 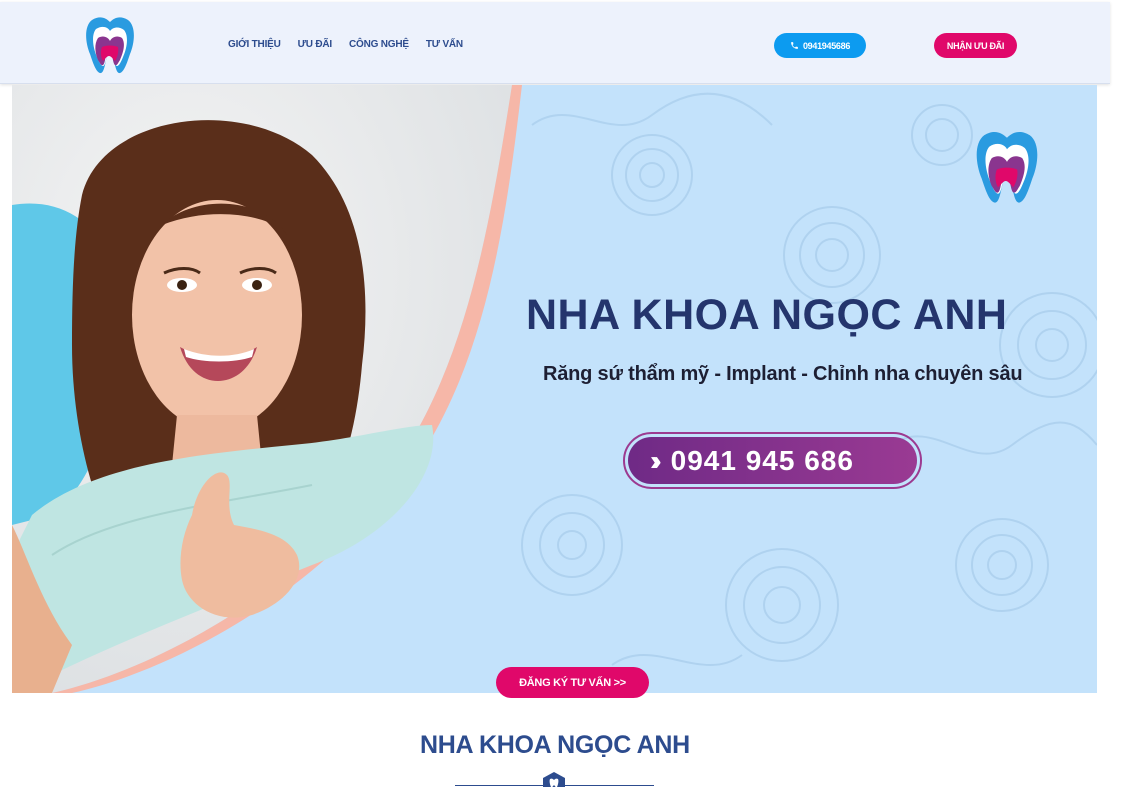 What do you see at coordinates (767, 315) in the screenshot?
I see `banner-title: NHA KHOA NGỌC ANH` at bounding box center [767, 315].